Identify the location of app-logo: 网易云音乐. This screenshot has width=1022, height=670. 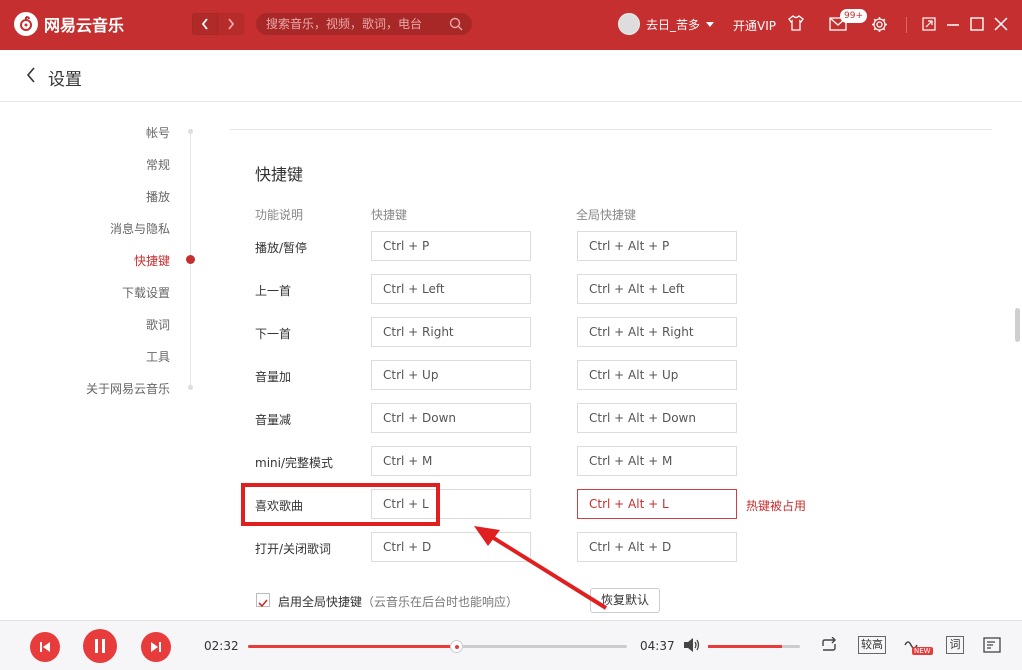
(69, 24).